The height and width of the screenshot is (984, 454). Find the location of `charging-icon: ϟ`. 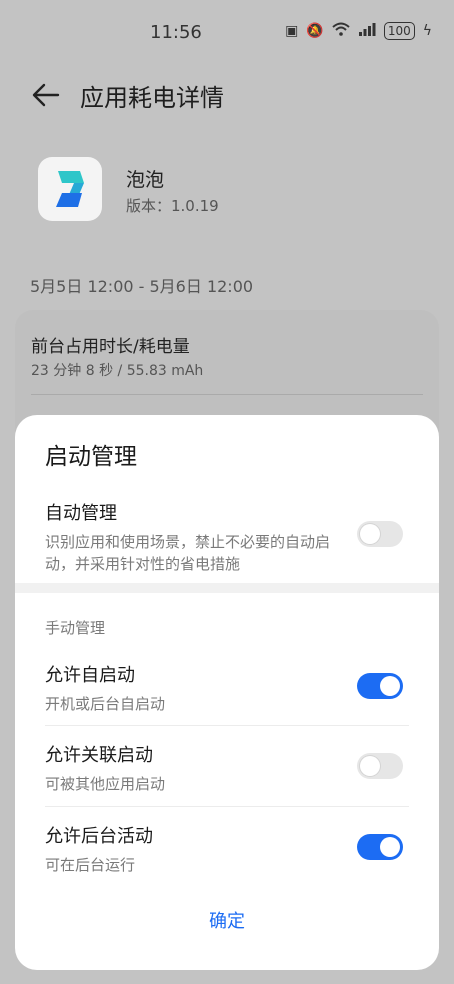

charging-icon: ϟ is located at coordinates (427, 31).